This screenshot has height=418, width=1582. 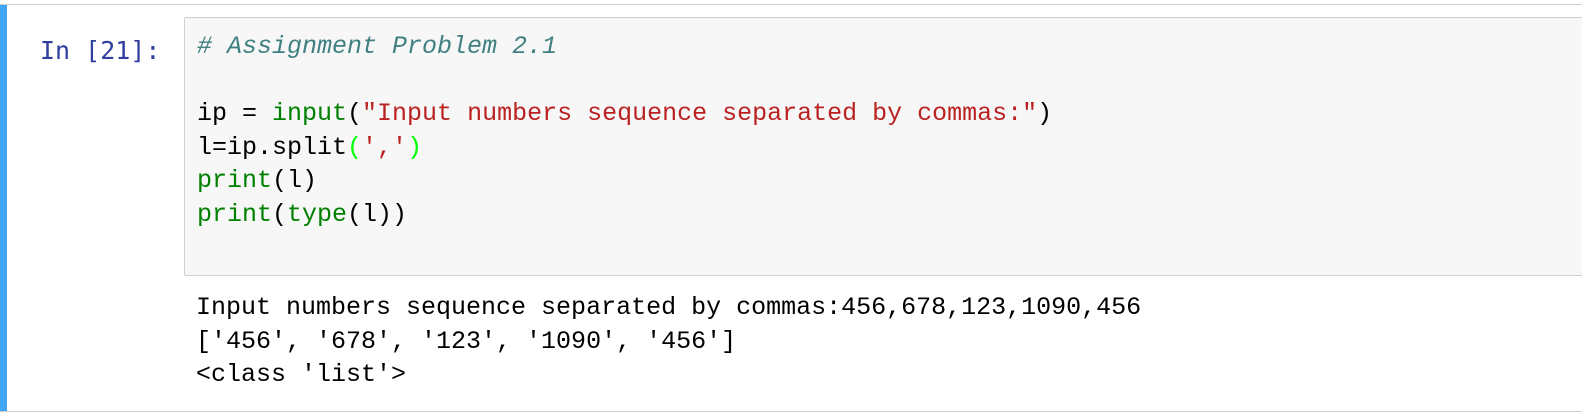 I want to click on code-builtin-type: type, so click(x=317, y=214).